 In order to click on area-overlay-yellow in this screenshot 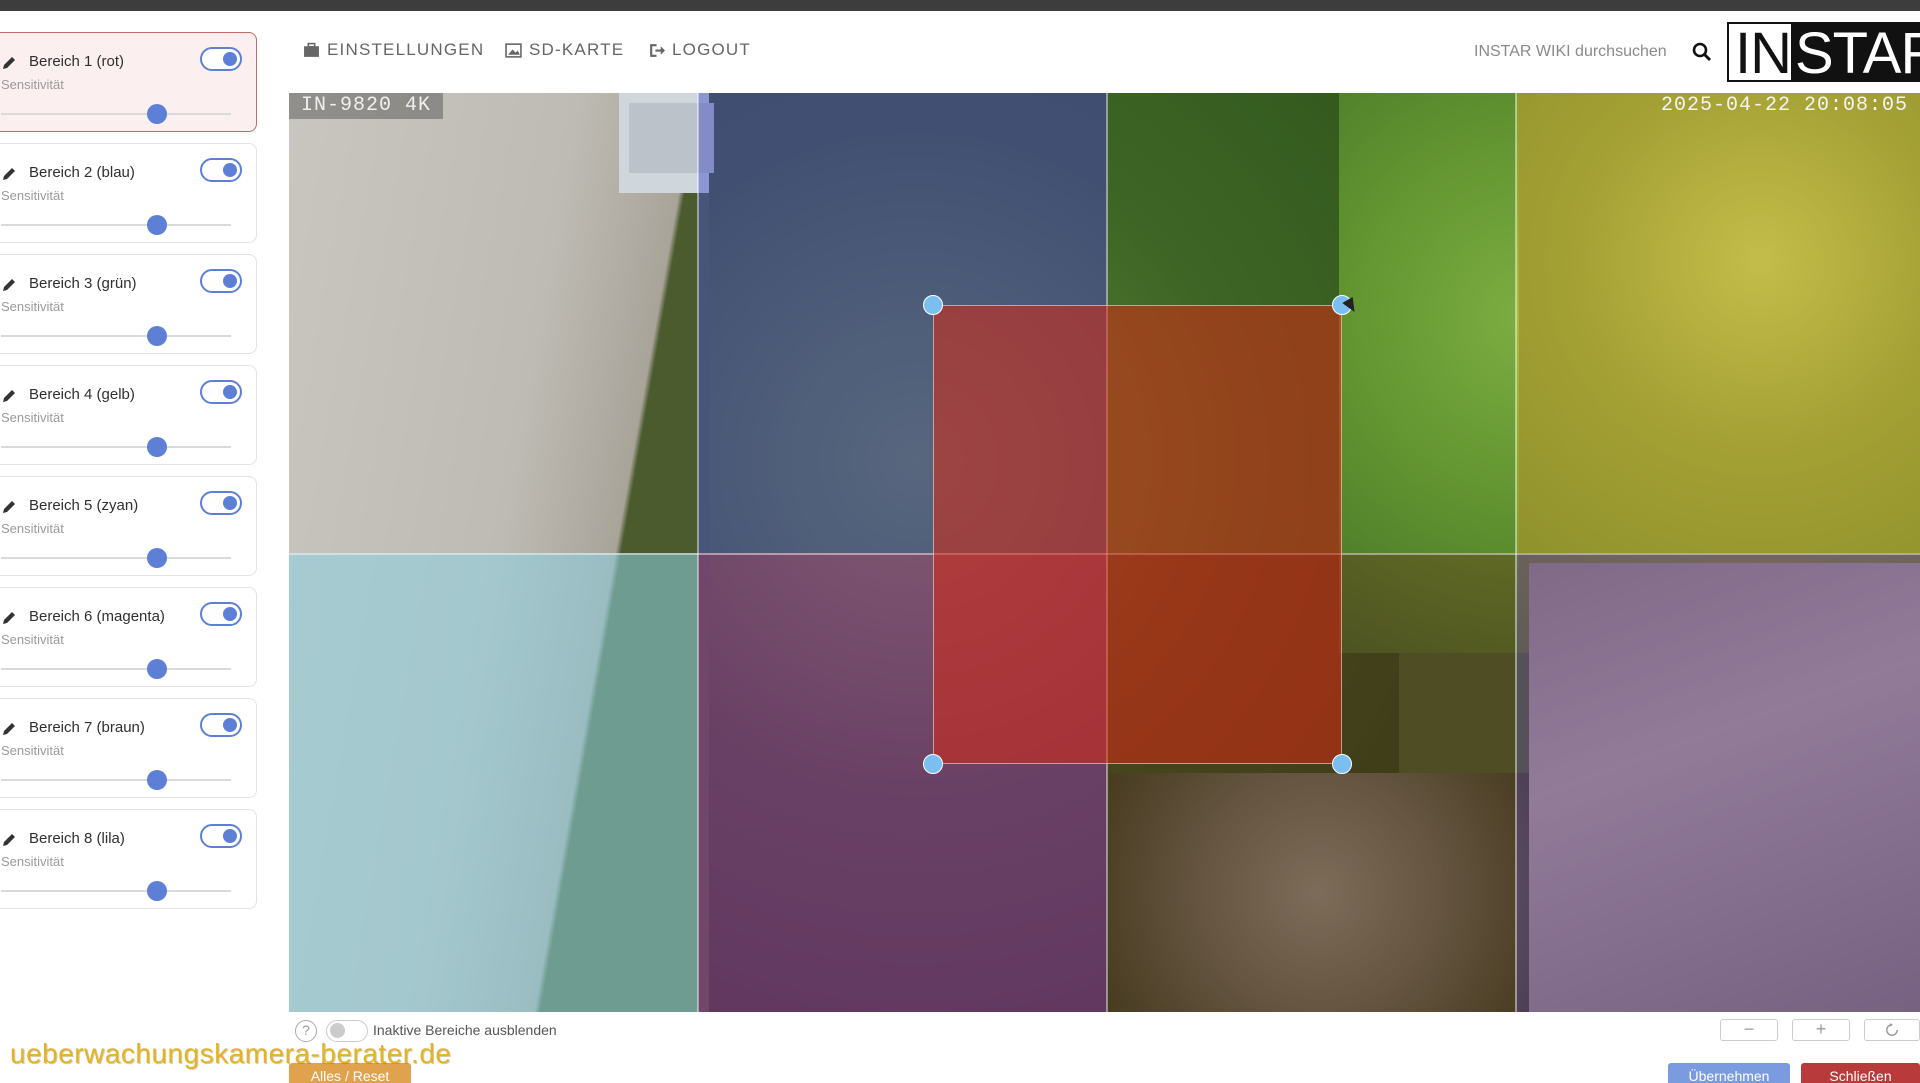, I will do `click(1718, 323)`.